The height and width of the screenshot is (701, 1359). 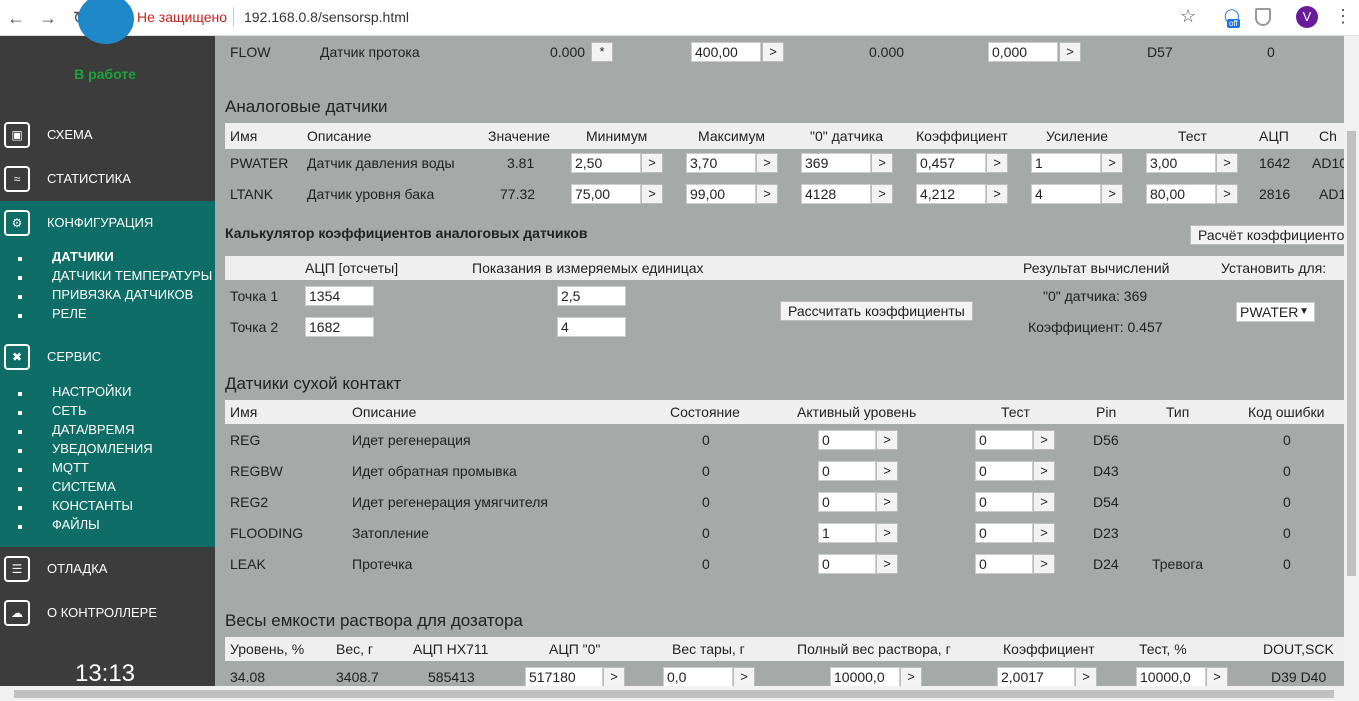 I want to click on submenu-item-system: СИСТЕМА, so click(x=84, y=486).